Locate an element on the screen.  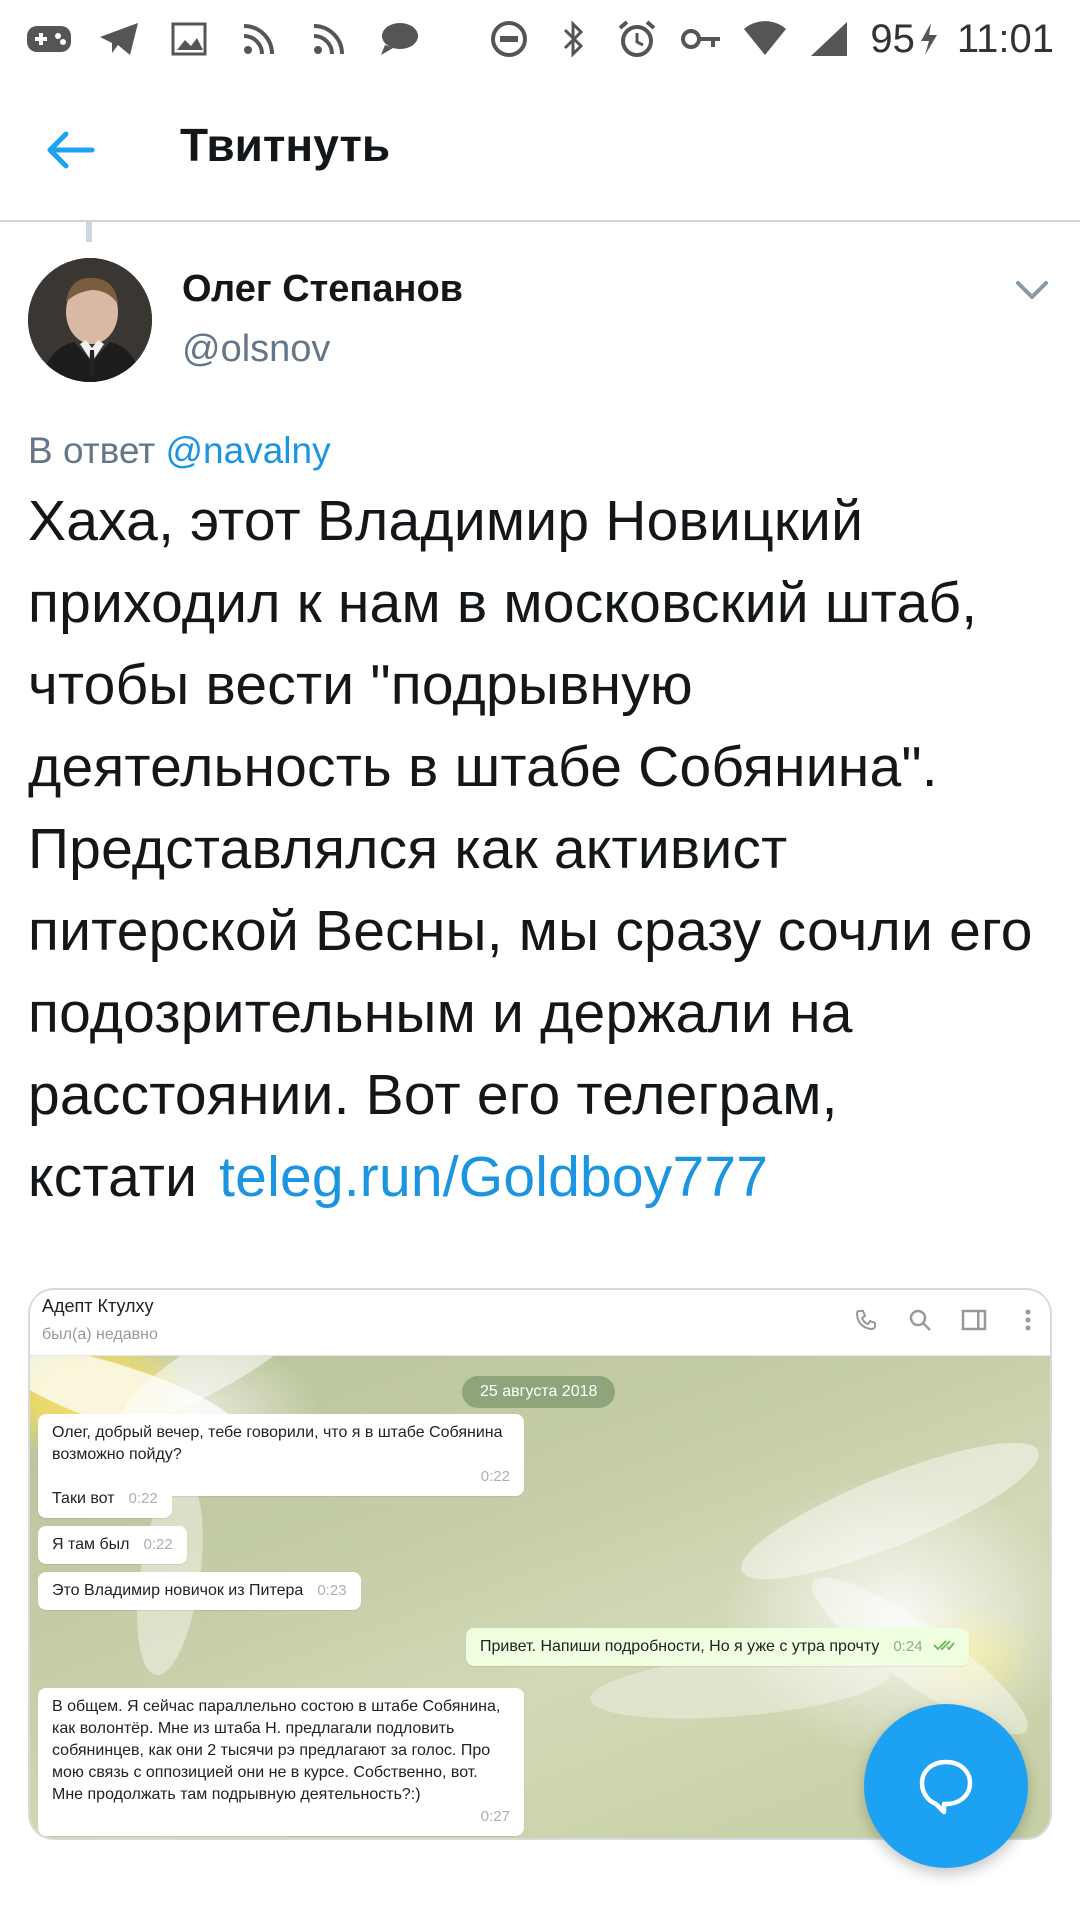
message-time: 0:23 is located at coordinates (332, 1590).